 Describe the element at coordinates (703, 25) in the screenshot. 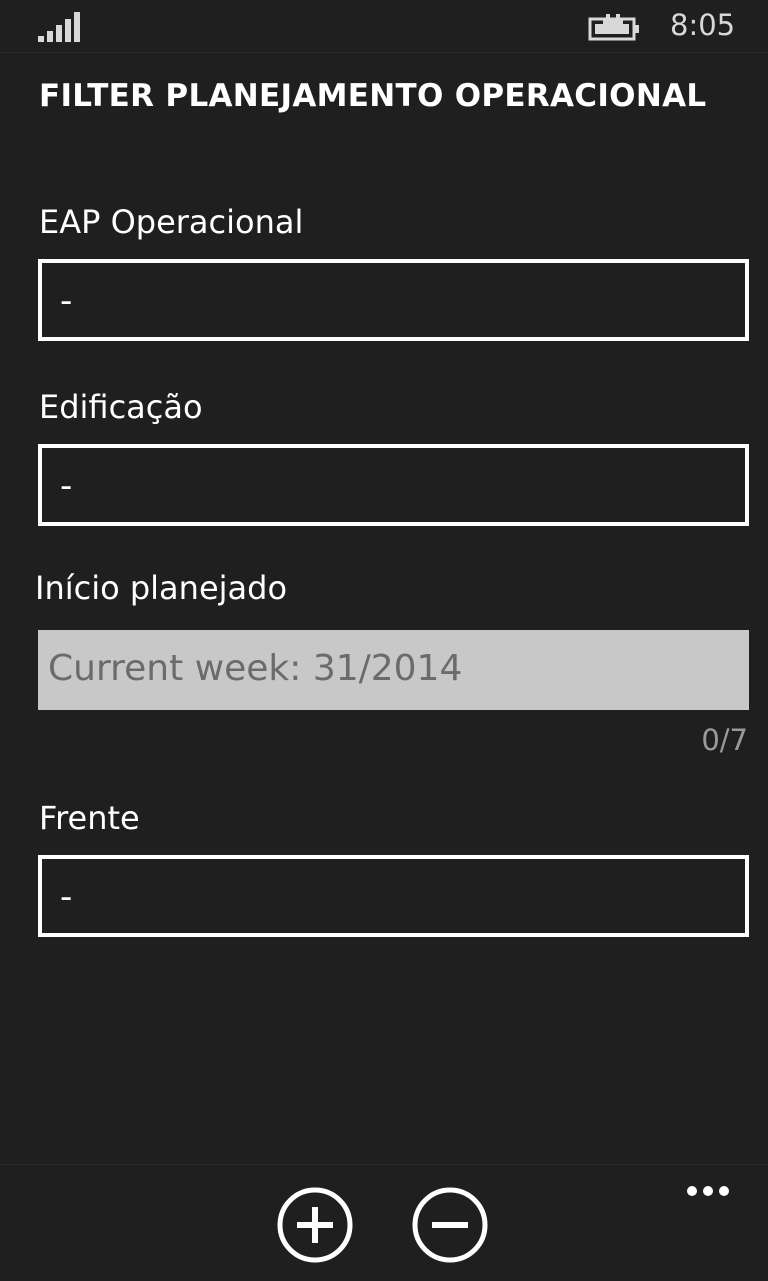

I see `clock: 8:05` at that location.